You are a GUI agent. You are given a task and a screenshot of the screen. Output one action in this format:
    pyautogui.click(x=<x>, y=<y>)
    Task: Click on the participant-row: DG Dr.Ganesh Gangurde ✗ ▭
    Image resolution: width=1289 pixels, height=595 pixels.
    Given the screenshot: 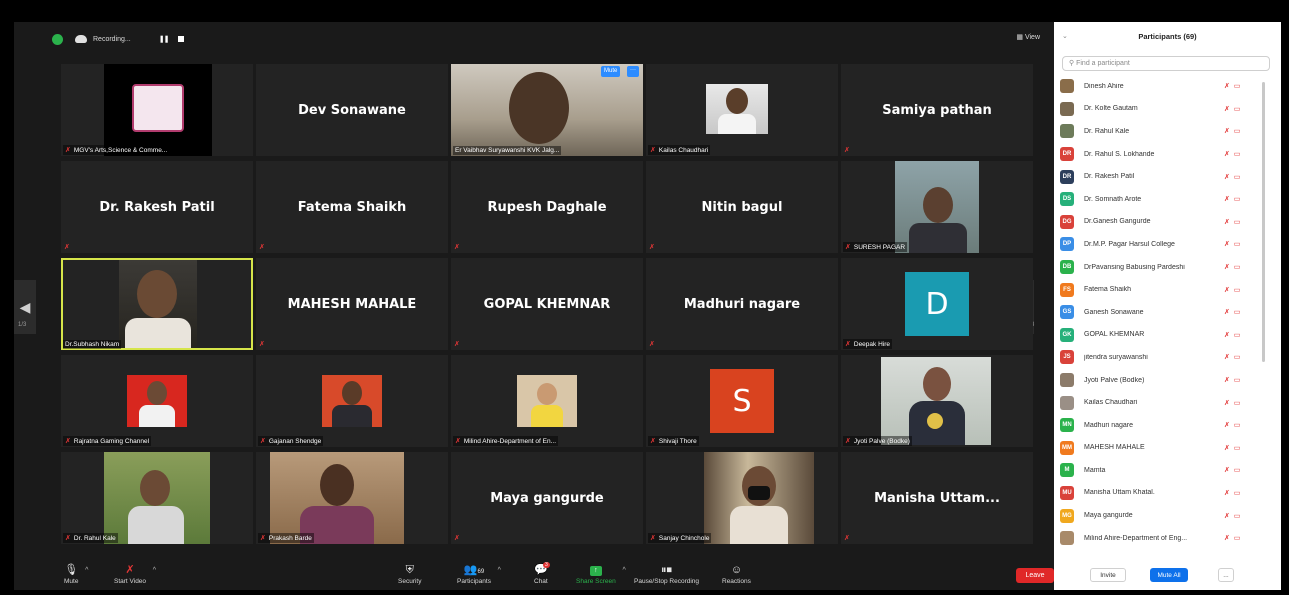 What is the action you would take?
    pyautogui.click(x=1154, y=222)
    